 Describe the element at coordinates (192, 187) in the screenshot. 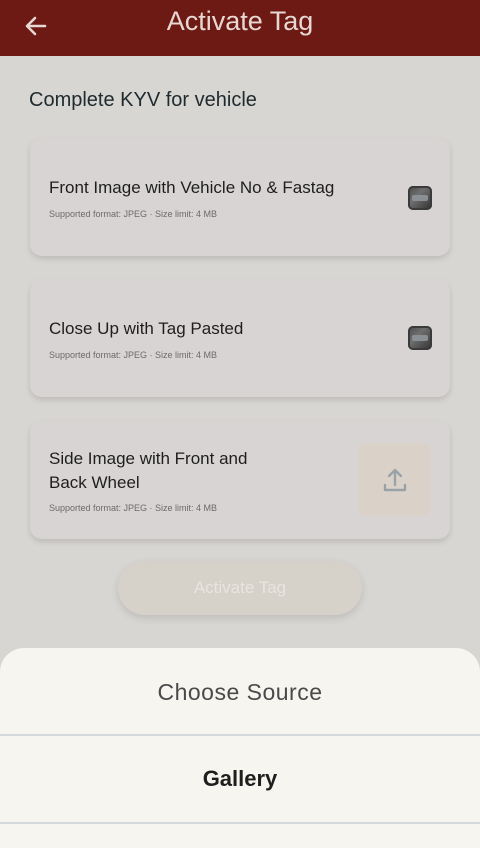

I see `card-title: Front Image with Vehicle No & Fastag` at that location.